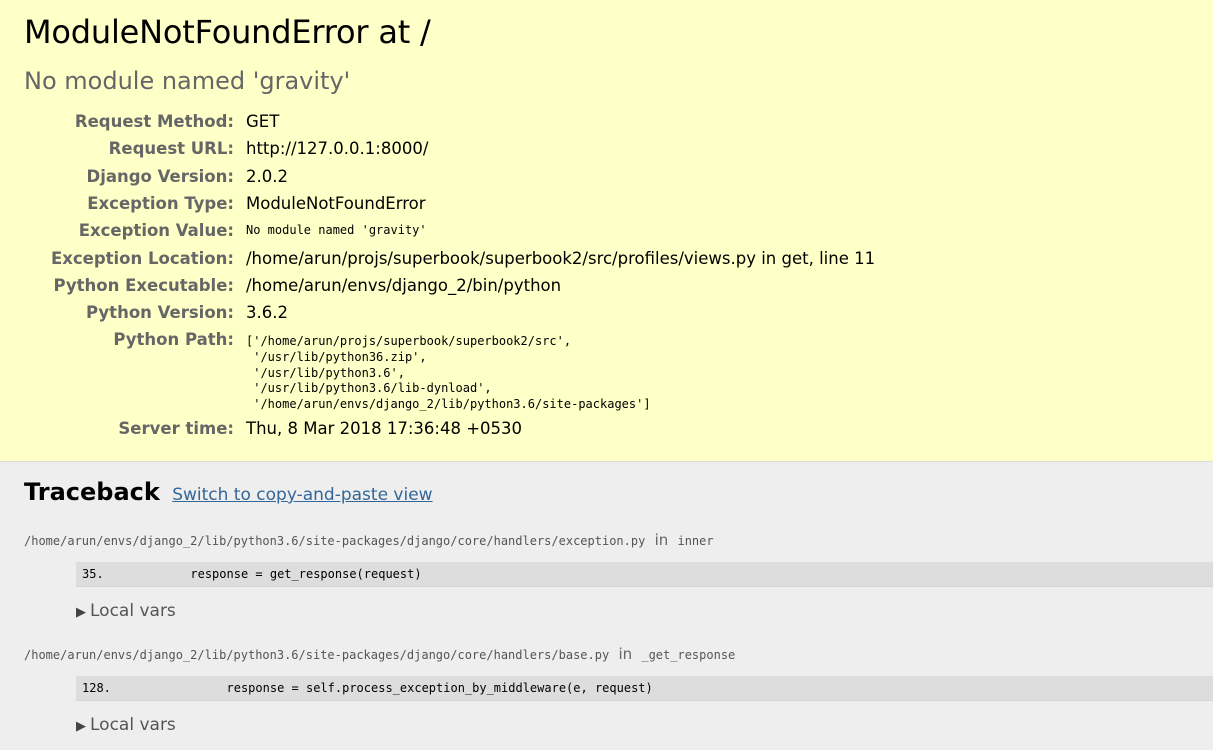 The height and width of the screenshot is (750, 1213). What do you see at coordinates (644, 574) in the screenshot?
I see `frame-context-line: 35. response = get_response(request)` at bounding box center [644, 574].